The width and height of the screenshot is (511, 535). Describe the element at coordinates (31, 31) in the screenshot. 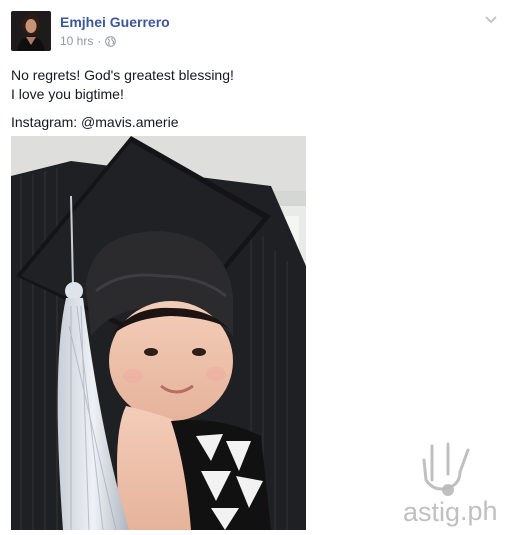

I see `avatar` at that location.